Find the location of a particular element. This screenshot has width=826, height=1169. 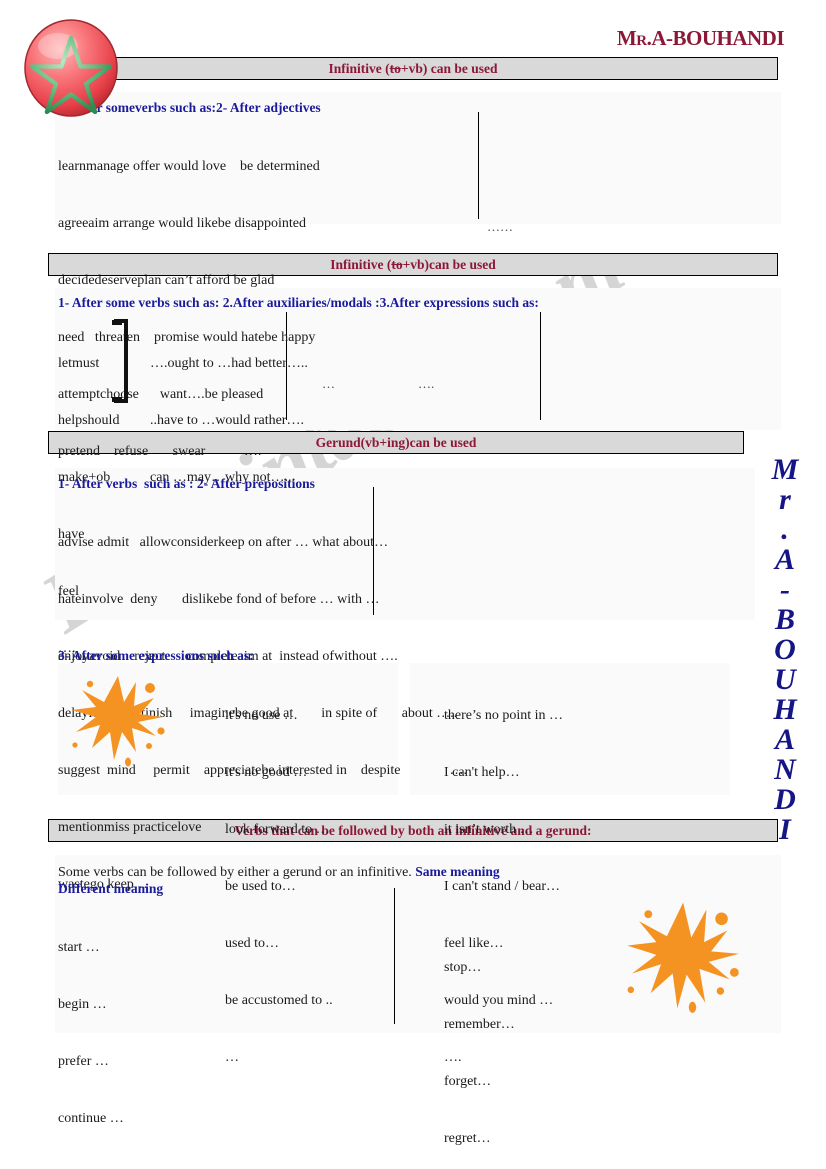

sig-char: N is located at coordinates (785, 769).